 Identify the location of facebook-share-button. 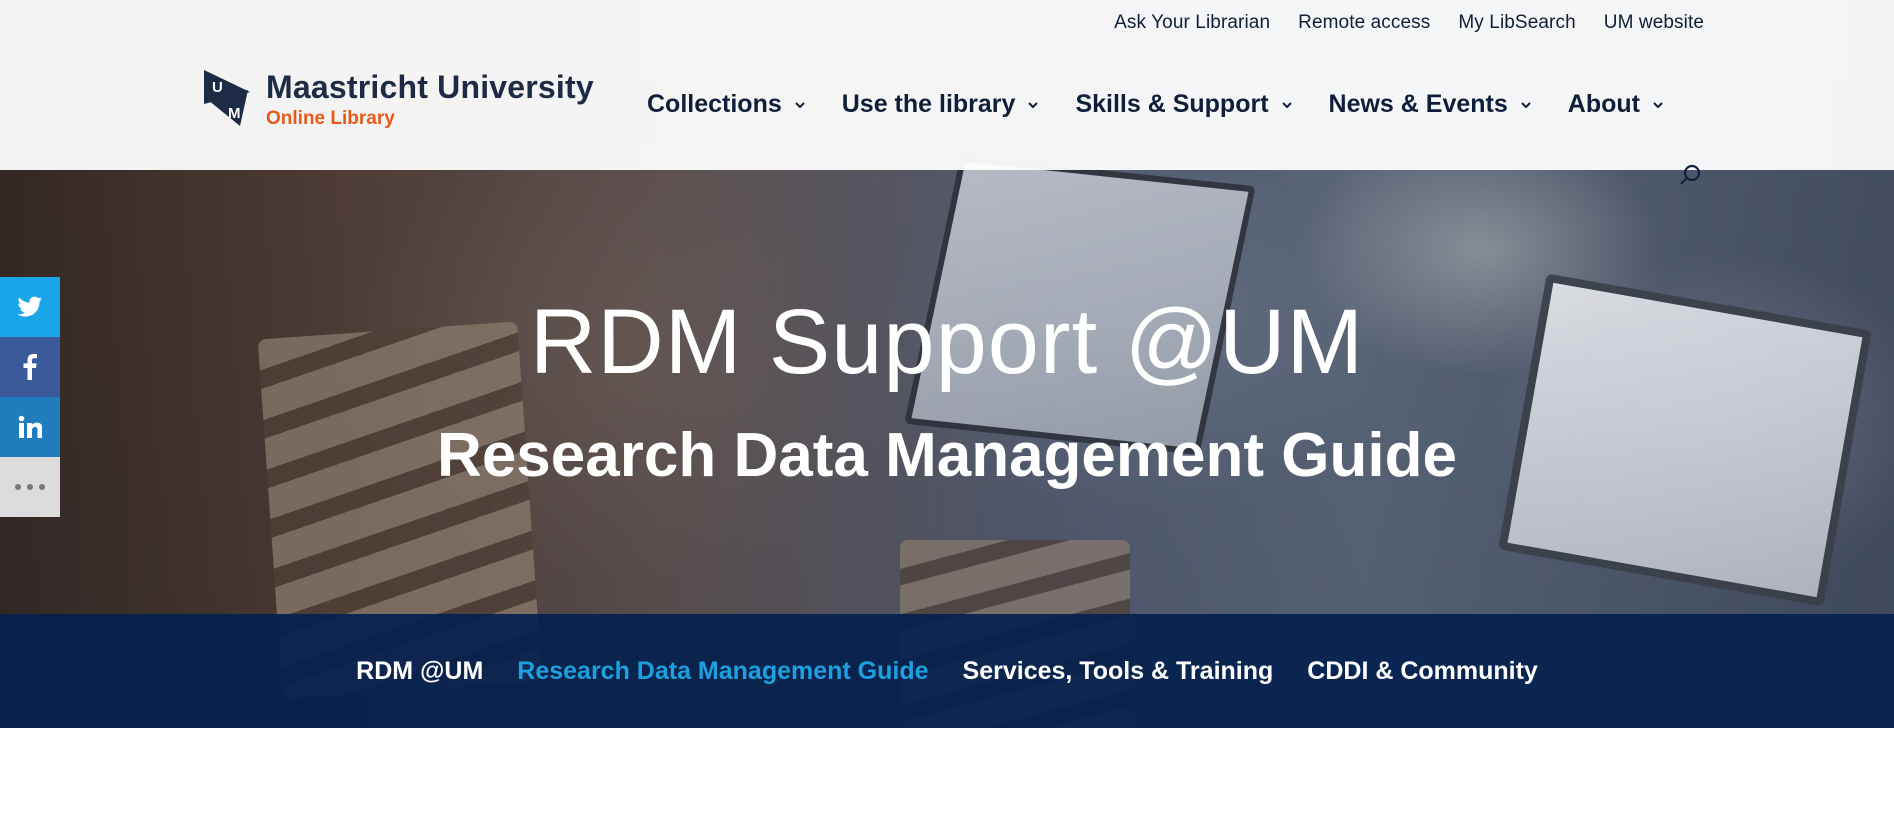
(30, 367).